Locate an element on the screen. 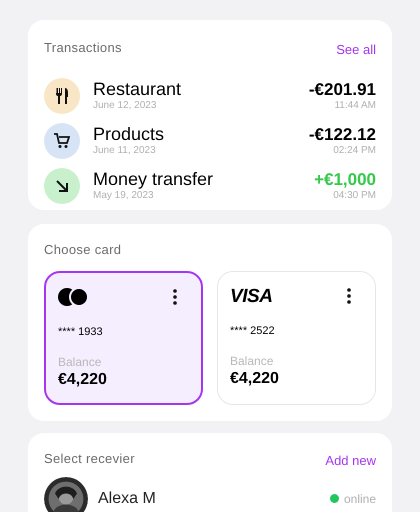 Image resolution: width=420 pixels, height=512 pixels. transaction-time: 02:24 PM is located at coordinates (354, 150).